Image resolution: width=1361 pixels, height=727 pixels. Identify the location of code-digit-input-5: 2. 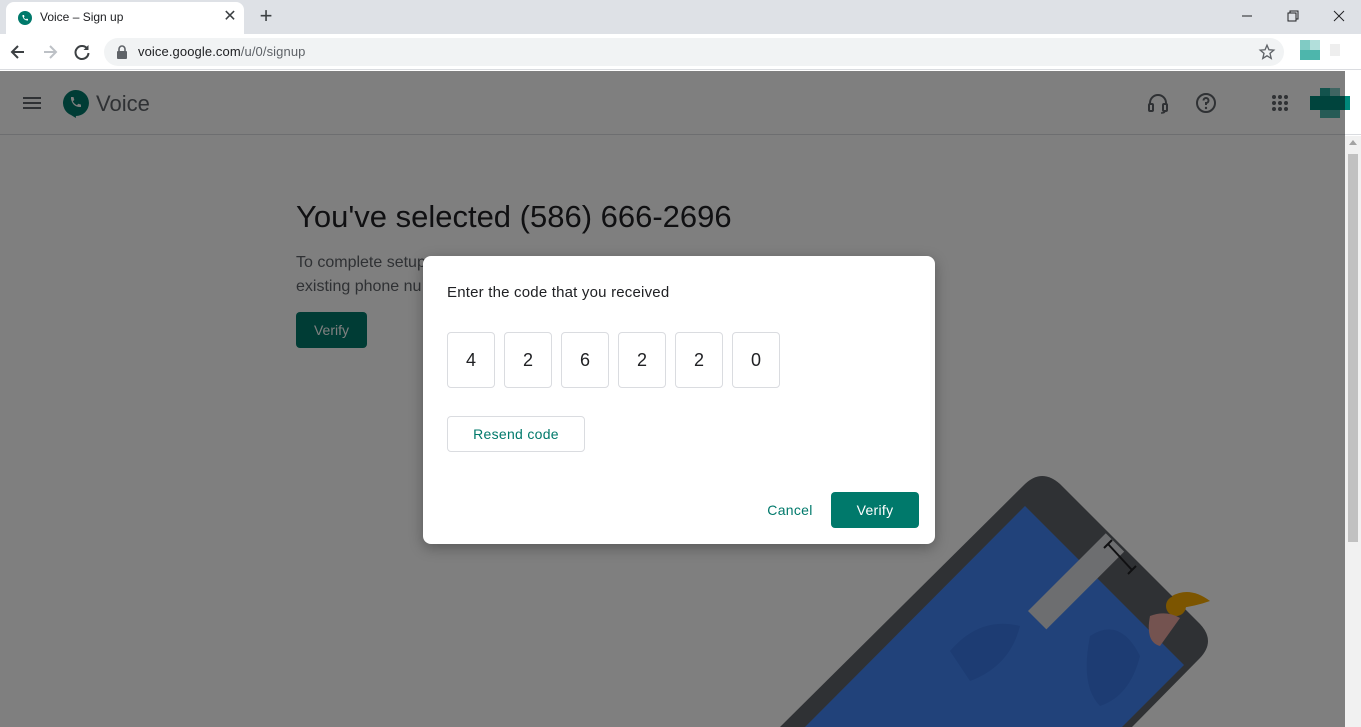
(699, 360).